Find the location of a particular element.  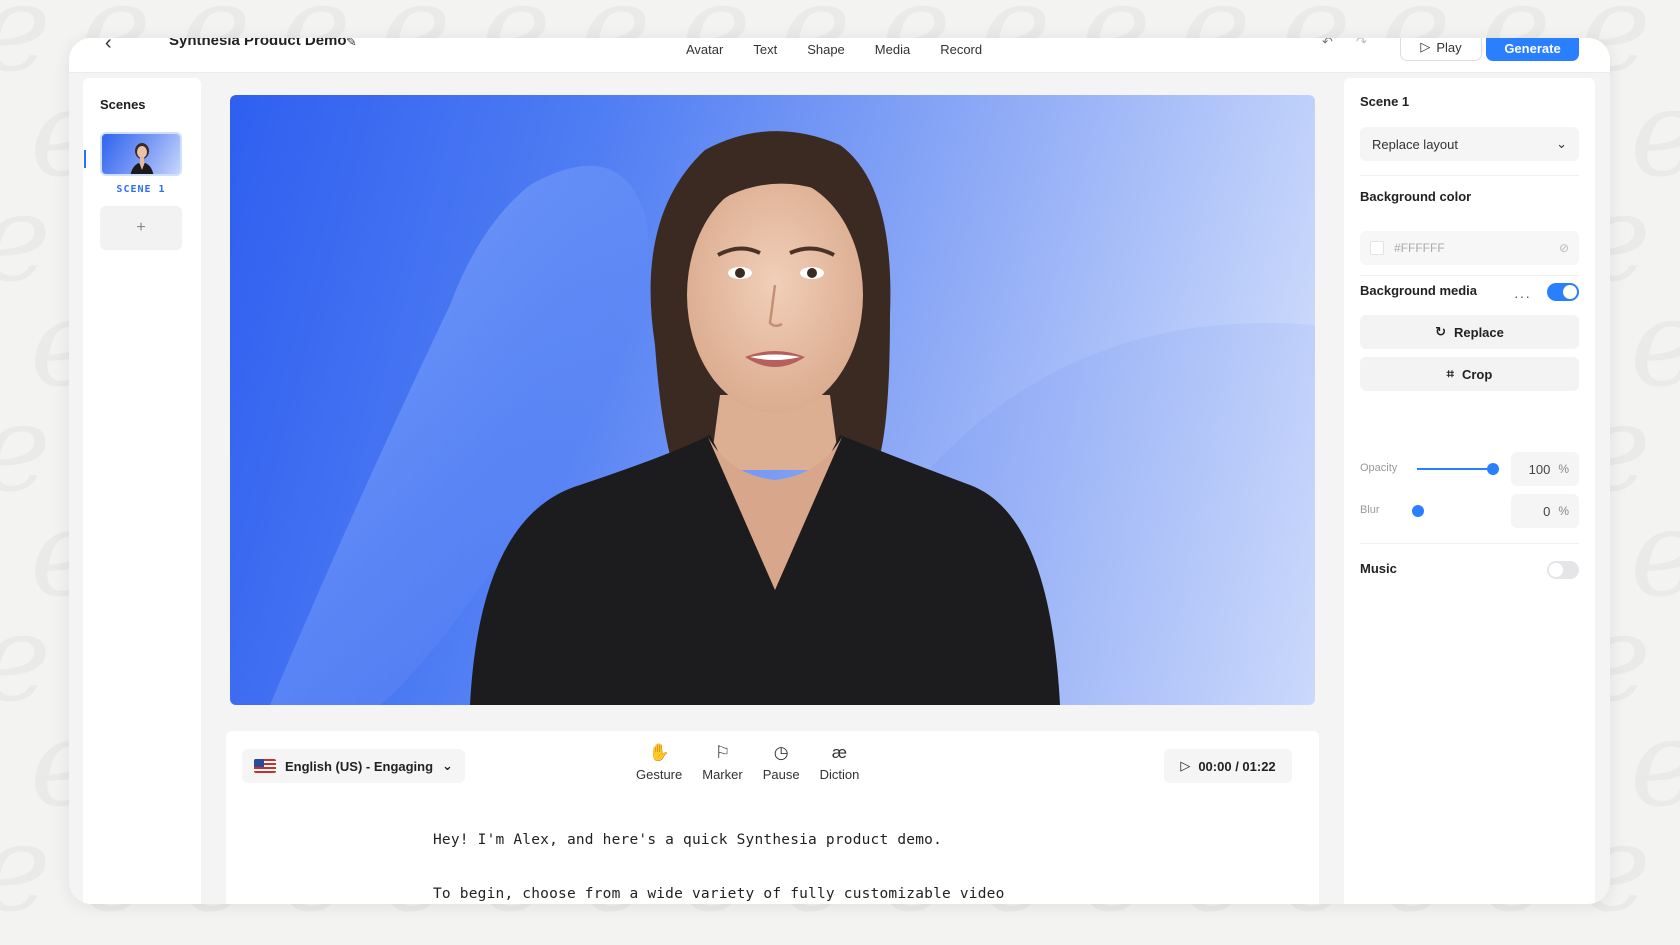

background-color-value: #FFFFFF is located at coordinates (1419, 248).